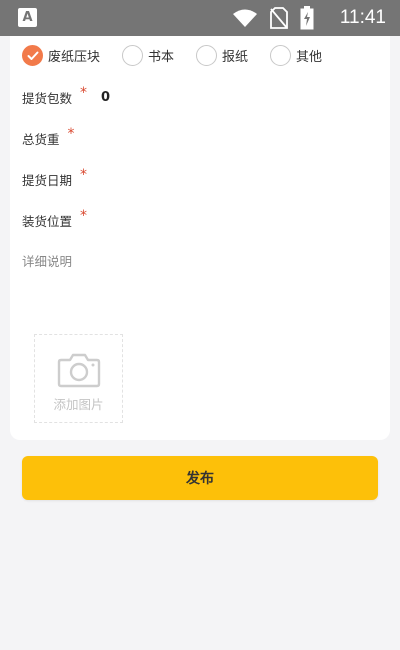 The image size is (400, 650). I want to click on radio-checked-icon, so click(32, 55).